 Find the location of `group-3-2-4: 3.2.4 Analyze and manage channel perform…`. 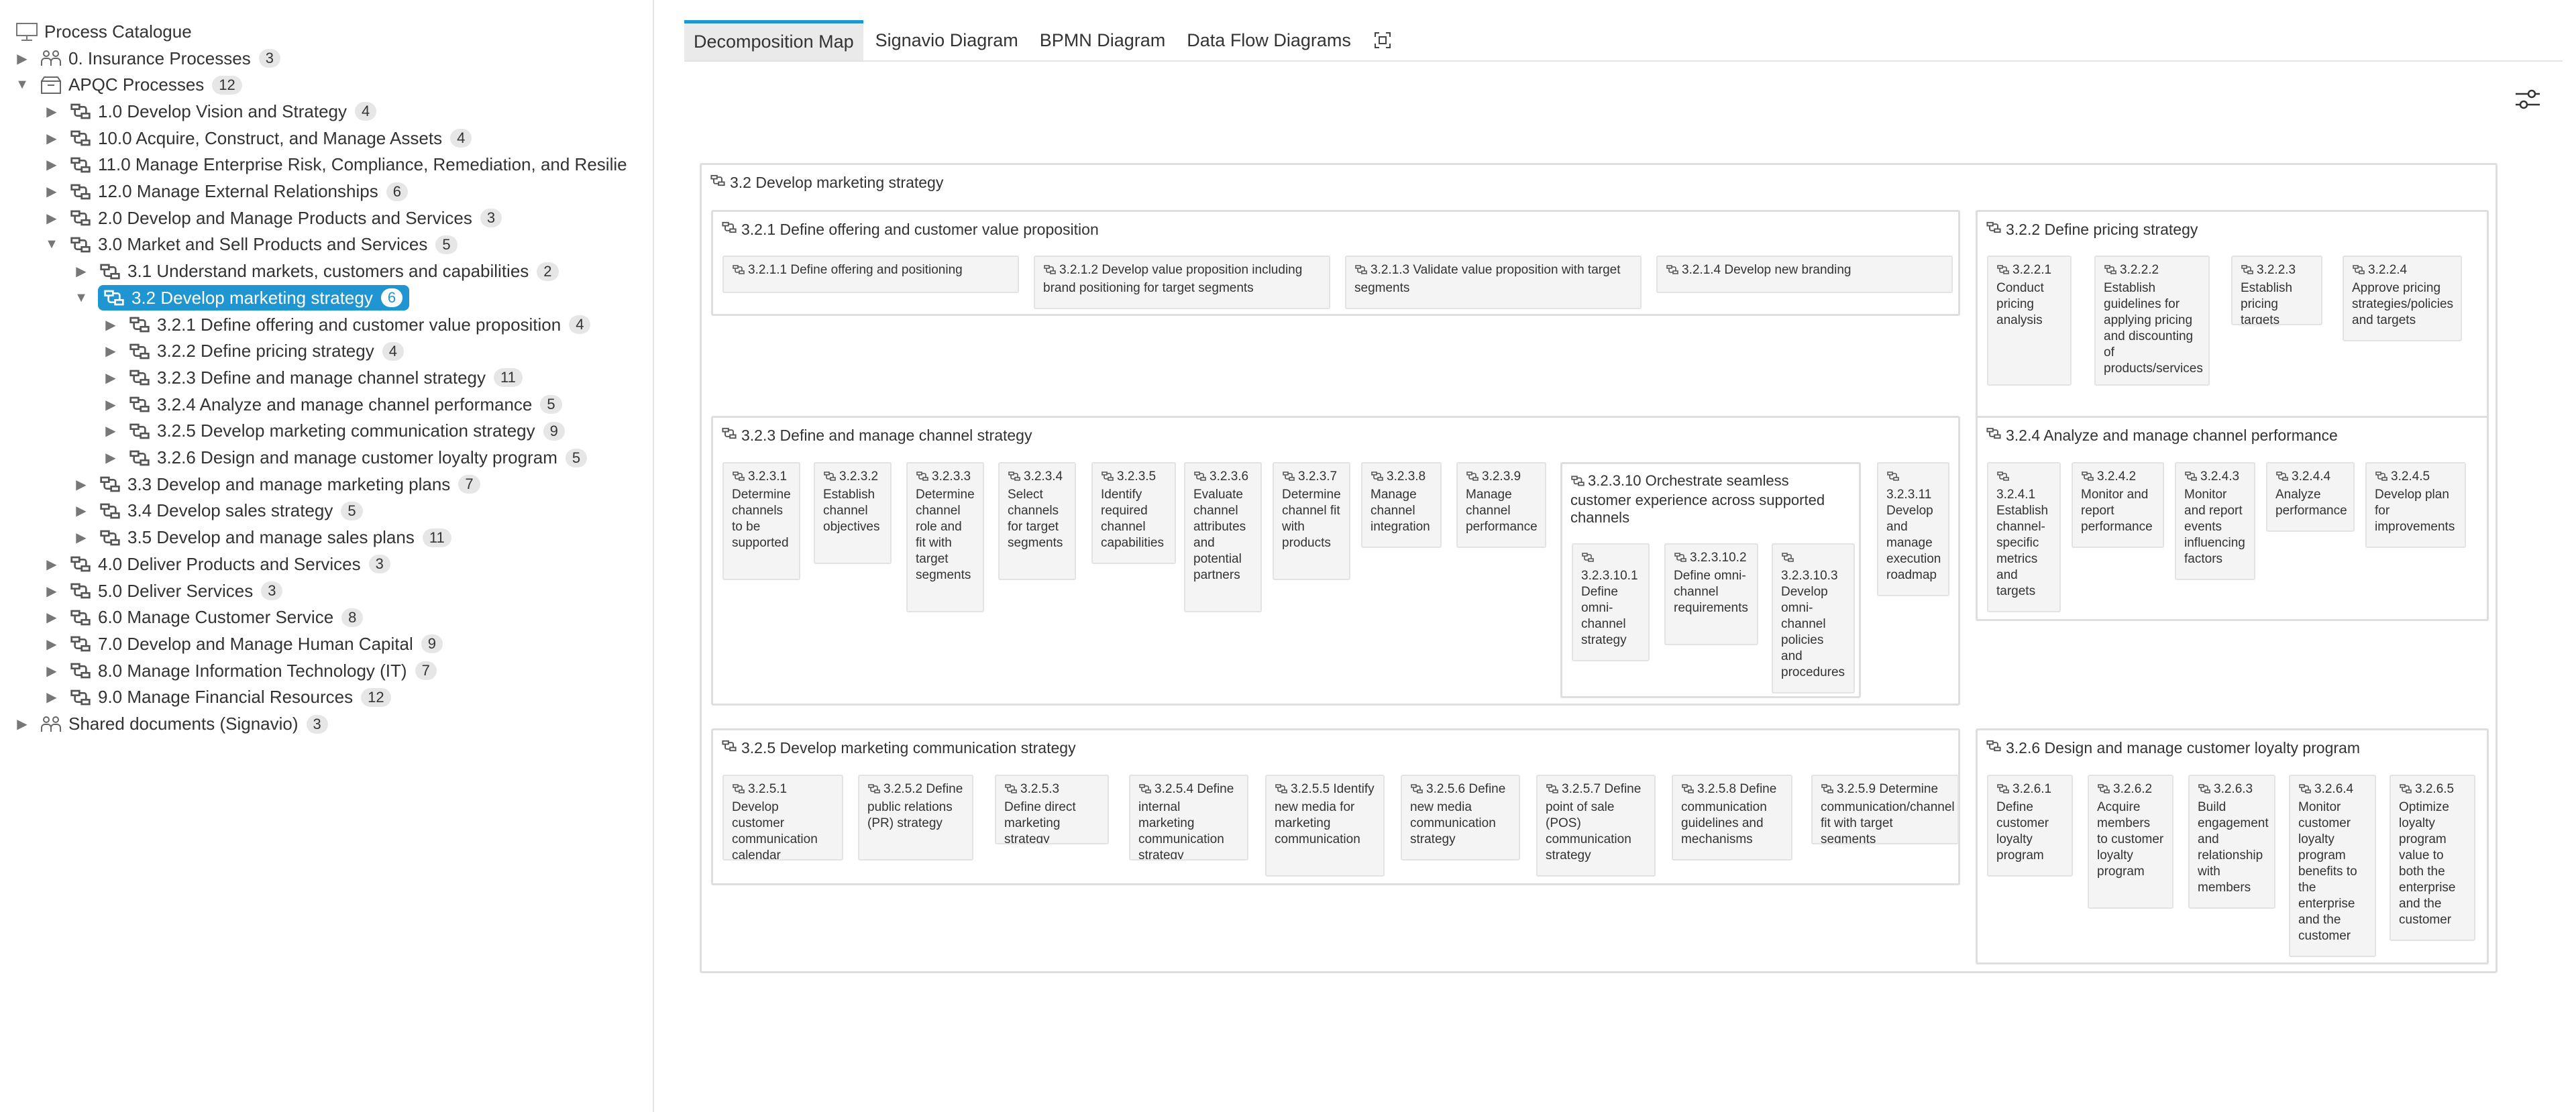

group-3-2-4: 3.2.4 Analyze and manage channel perform… is located at coordinates (2232, 518).